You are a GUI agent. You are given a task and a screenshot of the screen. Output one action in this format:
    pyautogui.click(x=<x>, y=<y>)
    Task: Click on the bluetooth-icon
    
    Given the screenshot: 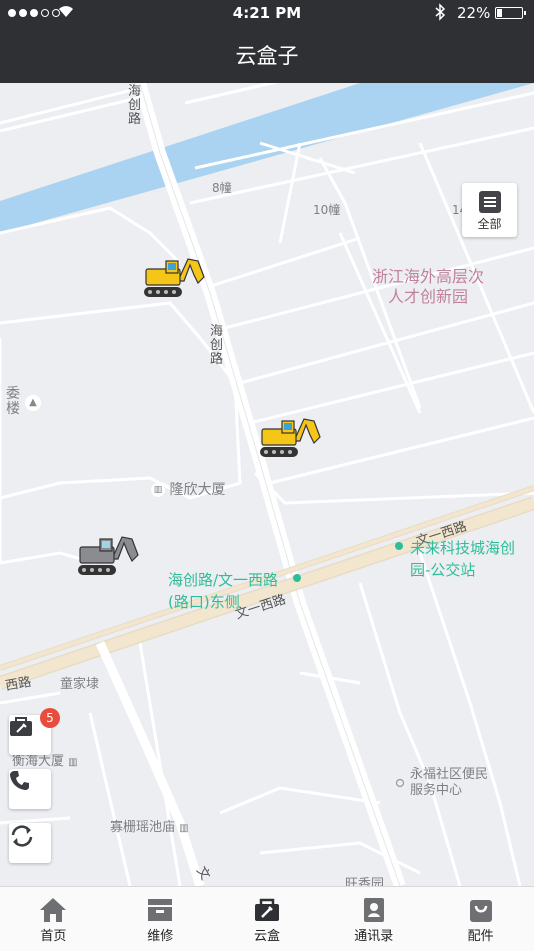 What is the action you would take?
    pyautogui.click(x=440, y=12)
    